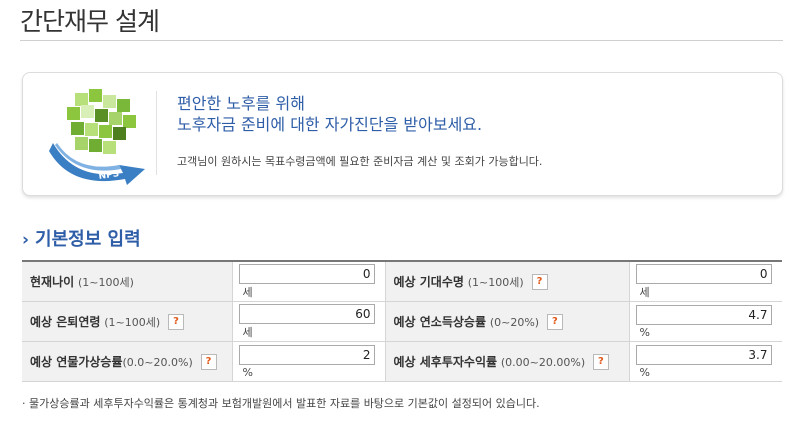 The height and width of the screenshot is (422, 800). I want to click on inflation-input, so click(306, 354).